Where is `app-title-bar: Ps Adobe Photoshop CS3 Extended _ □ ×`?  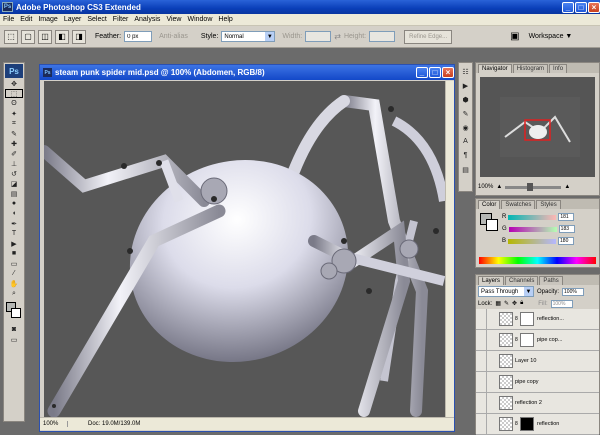 app-title-bar: Ps Adobe Photoshop CS3 Extended _ □ × is located at coordinates (300, 7).